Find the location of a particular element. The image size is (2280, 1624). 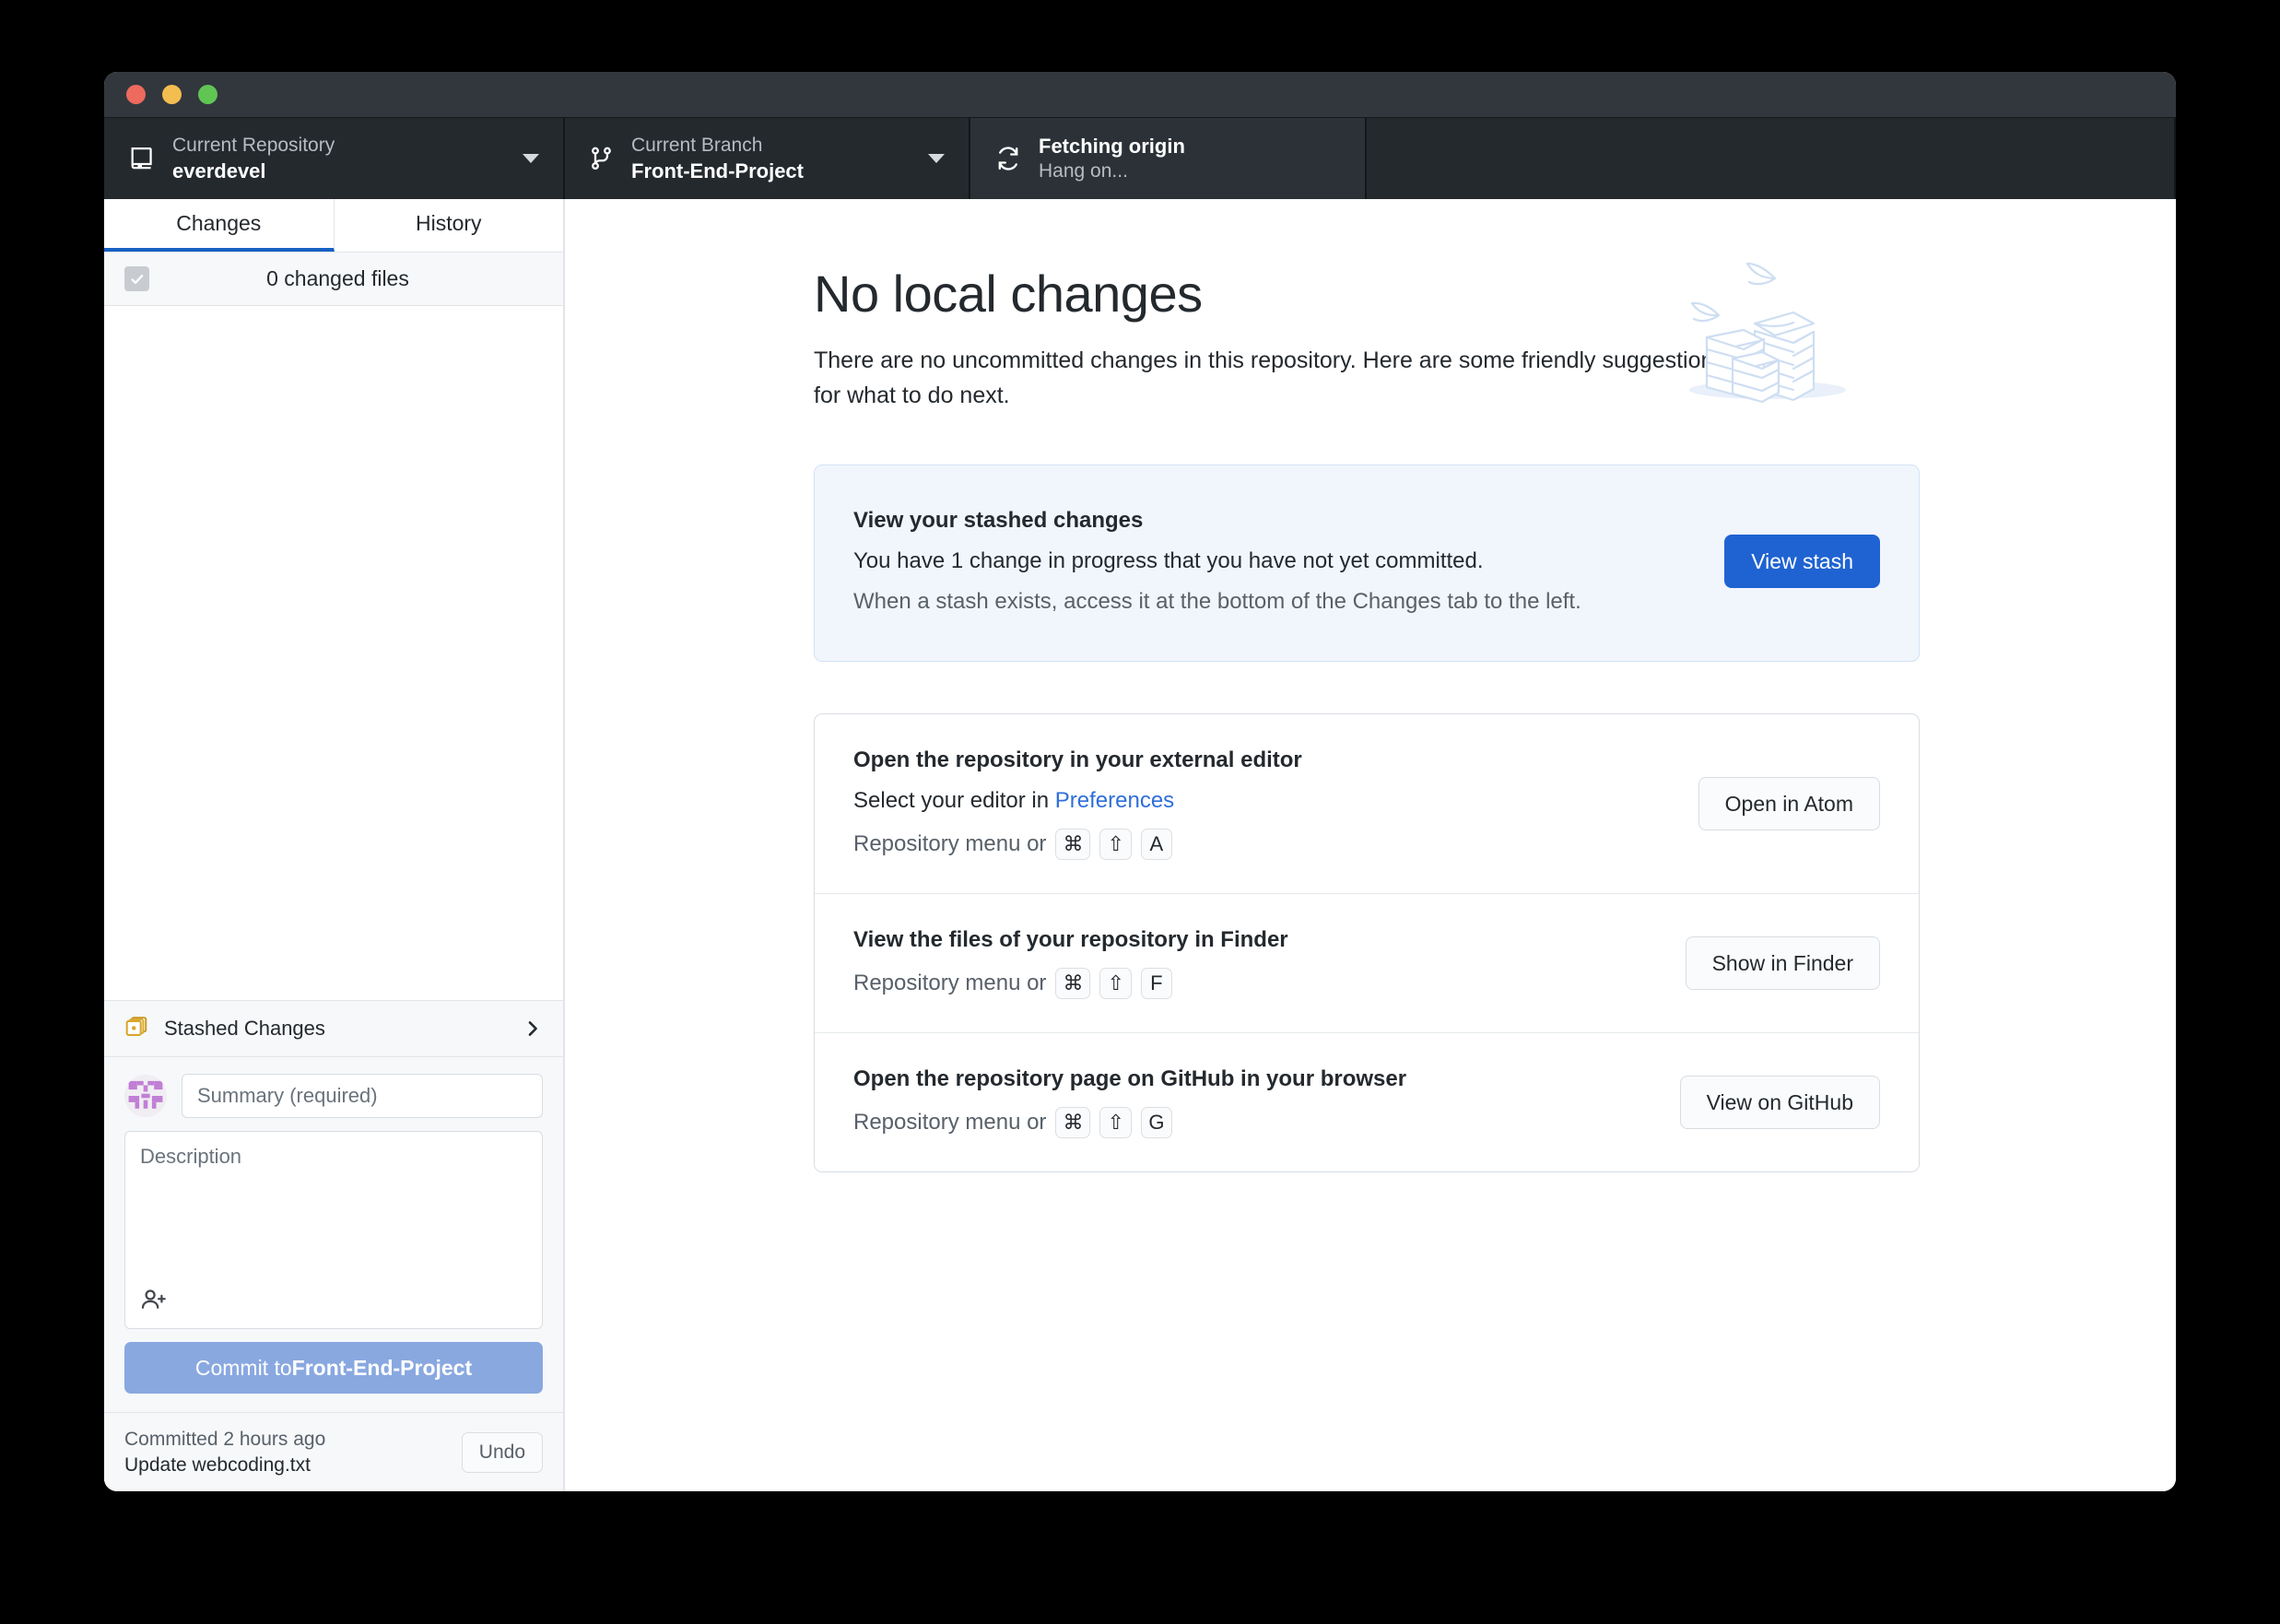

view-on-github-button: View on GitHub is located at coordinates (1779, 1102).